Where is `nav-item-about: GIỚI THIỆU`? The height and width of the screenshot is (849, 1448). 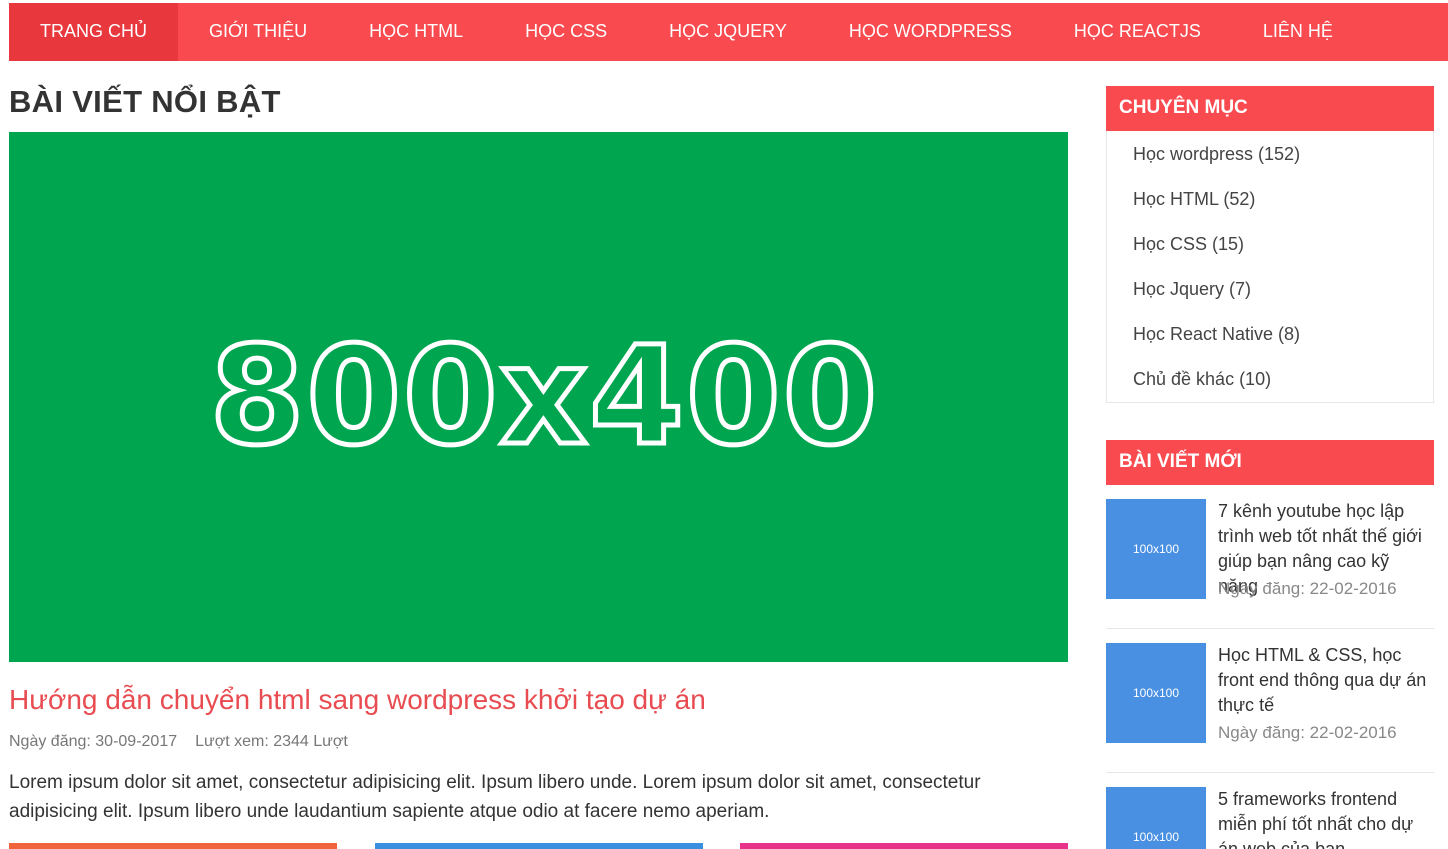 nav-item-about: GIỚI THIỆU is located at coordinates (258, 32).